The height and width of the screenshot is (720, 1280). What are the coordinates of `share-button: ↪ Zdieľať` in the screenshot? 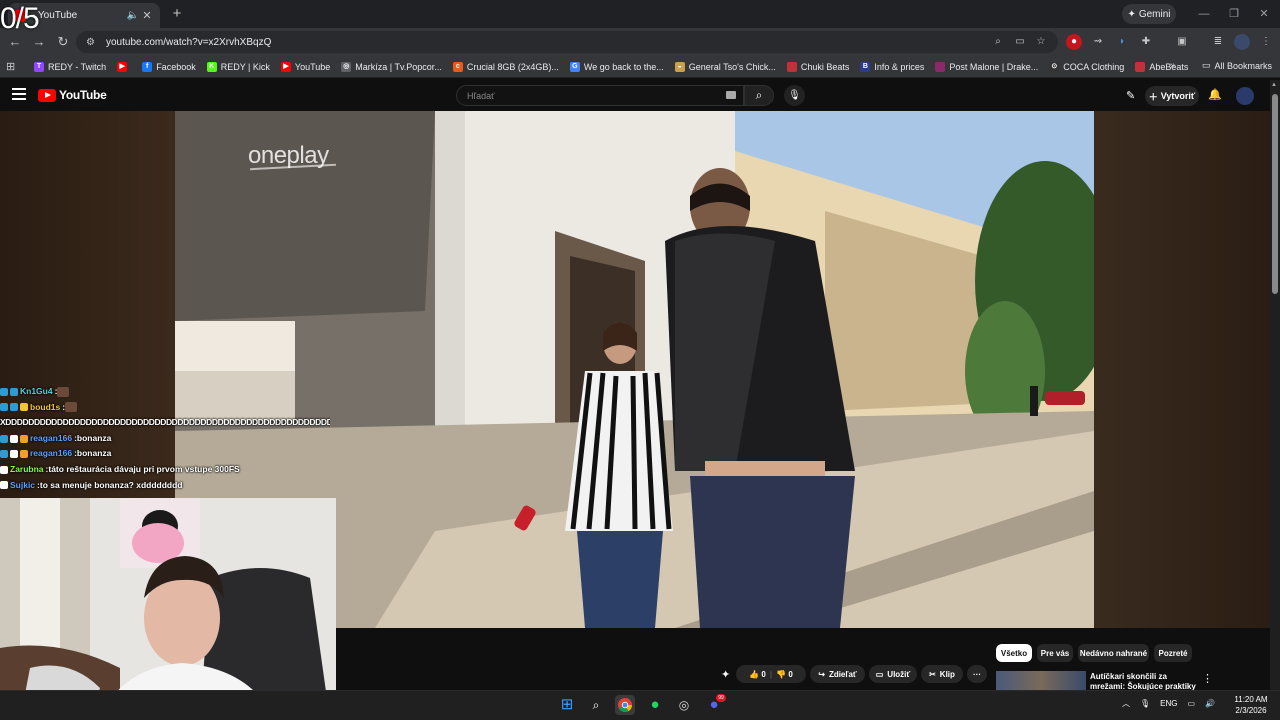 It's located at (837, 674).